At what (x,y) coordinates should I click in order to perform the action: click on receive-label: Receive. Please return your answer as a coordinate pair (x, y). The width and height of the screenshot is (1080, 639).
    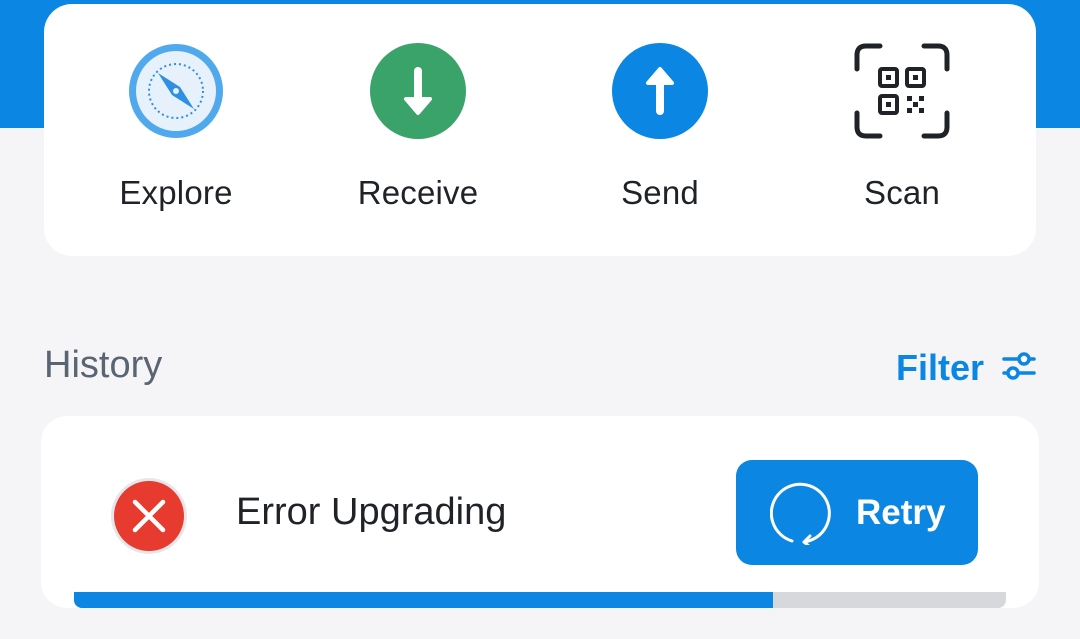
    Looking at the image, I should click on (418, 192).